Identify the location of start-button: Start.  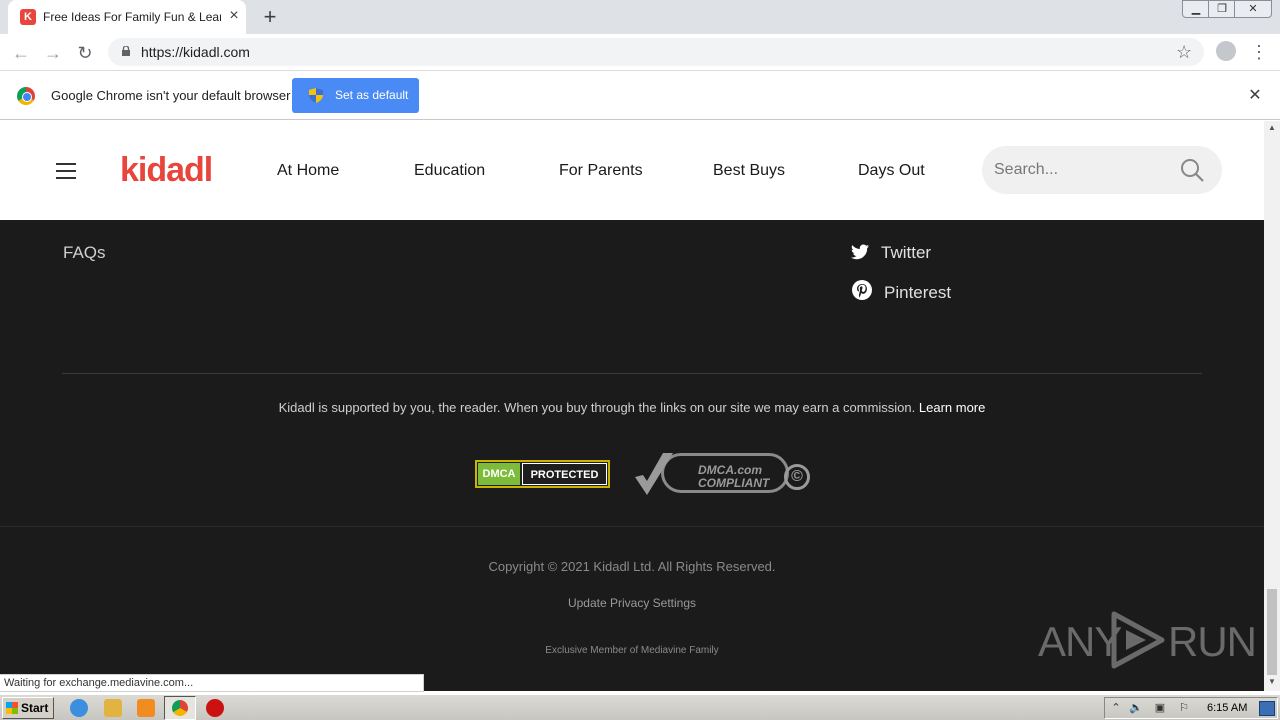
(28, 708).